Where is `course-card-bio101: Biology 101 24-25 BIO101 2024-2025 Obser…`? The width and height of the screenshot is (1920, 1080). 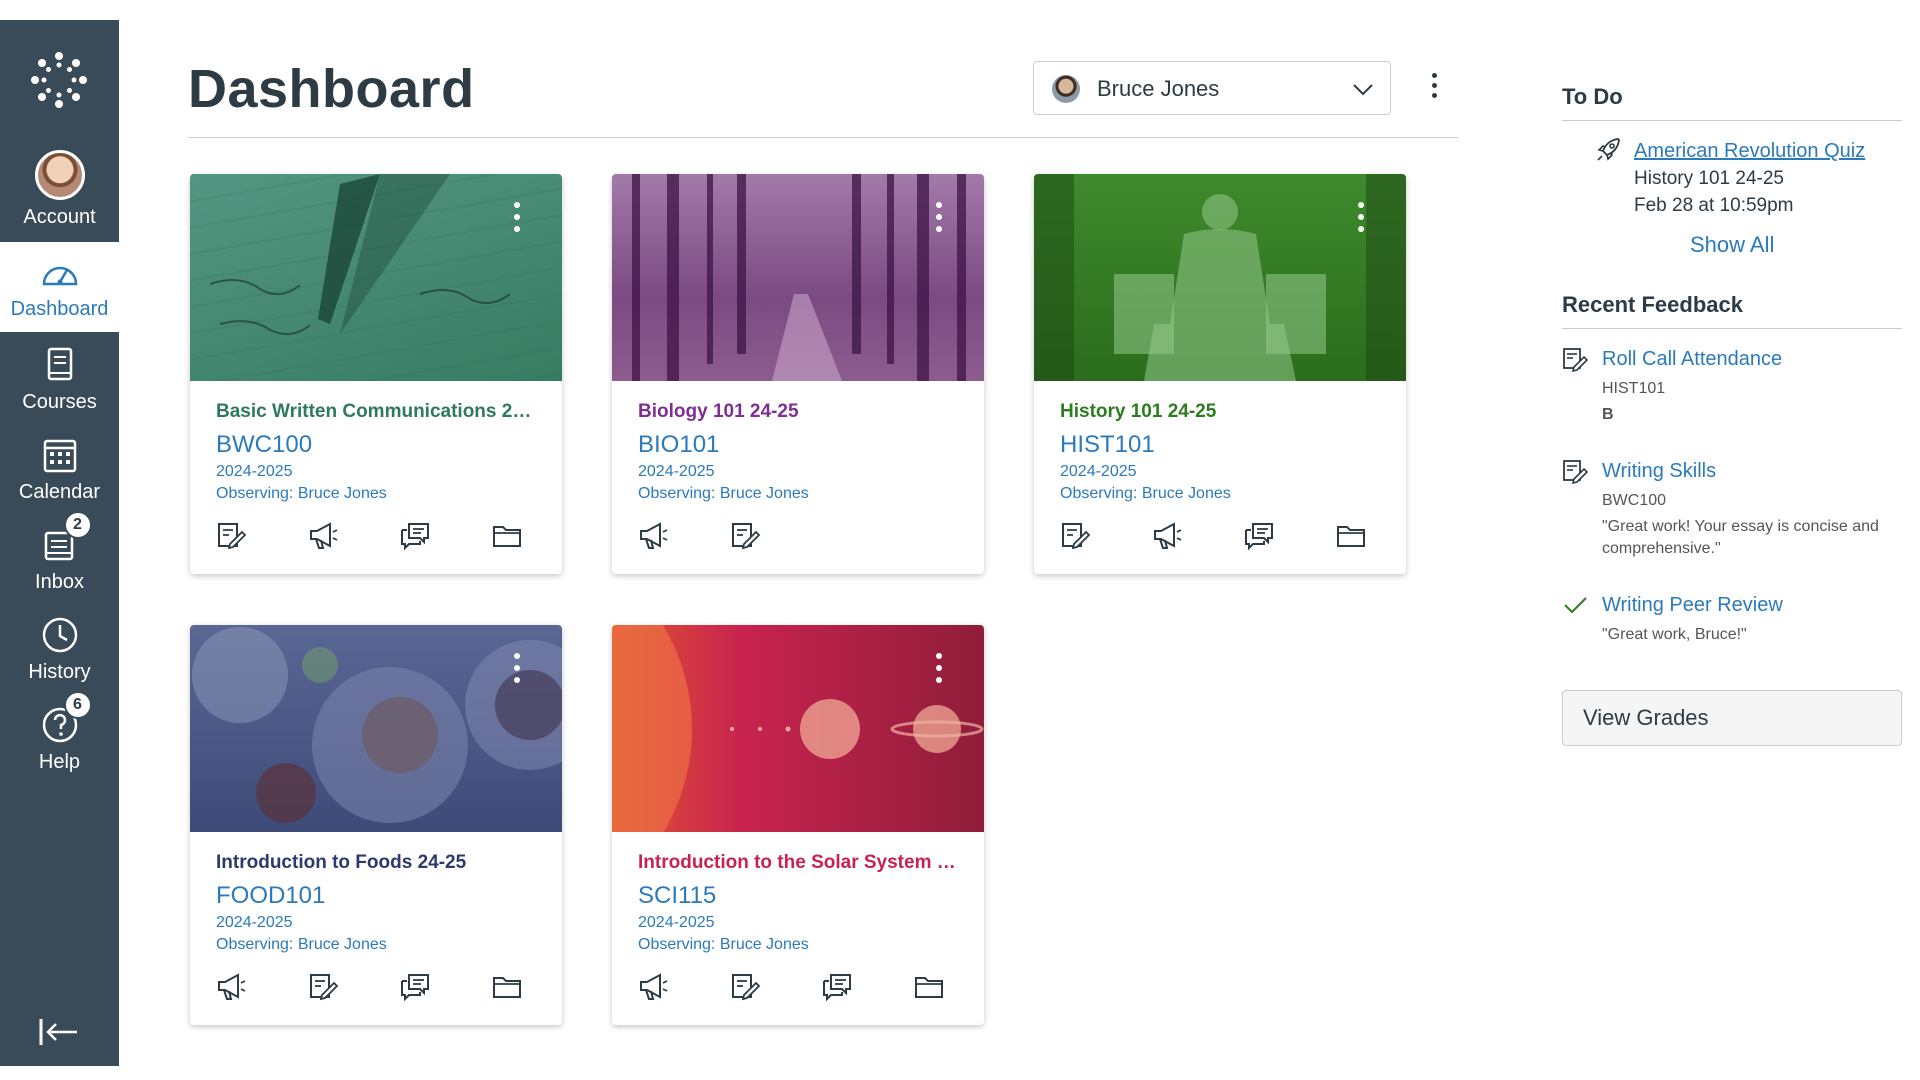 course-card-bio101: Biology 101 24-25 BIO101 2024-2025 Obser… is located at coordinates (798, 374).